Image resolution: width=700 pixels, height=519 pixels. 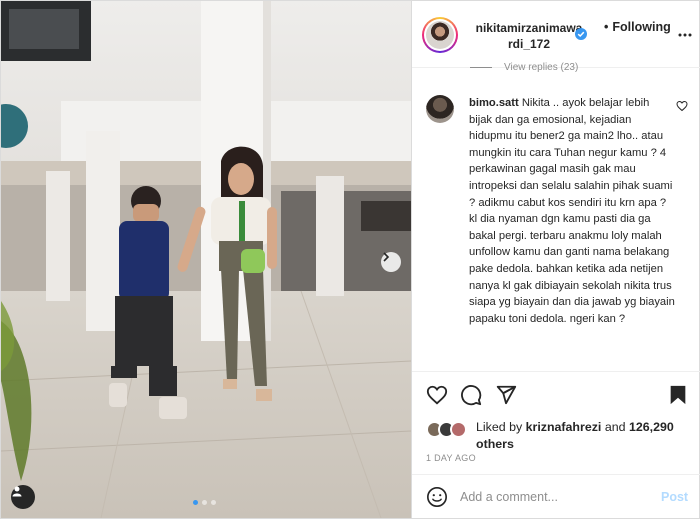 I want to click on heart-icon, so click(x=437, y=395).